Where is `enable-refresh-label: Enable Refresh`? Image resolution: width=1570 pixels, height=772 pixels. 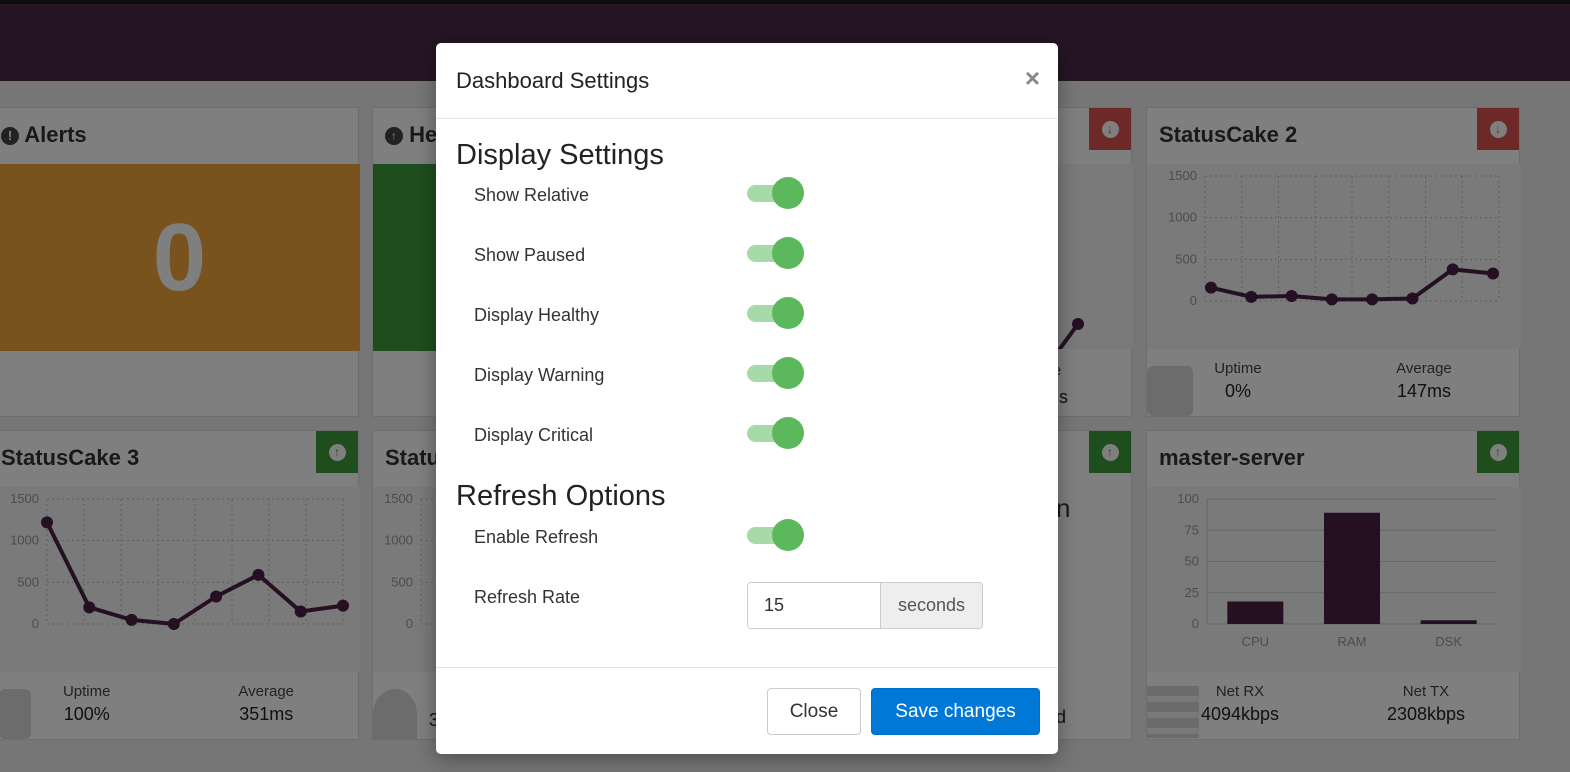
enable-refresh-label: Enable Refresh is located at coordinates (536, 537).